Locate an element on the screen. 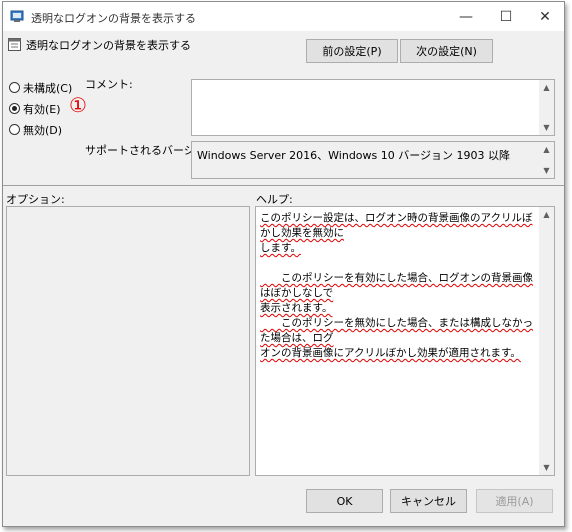  comment-scrollbar: ▲ ▼ is located at coordinates (546, 107).